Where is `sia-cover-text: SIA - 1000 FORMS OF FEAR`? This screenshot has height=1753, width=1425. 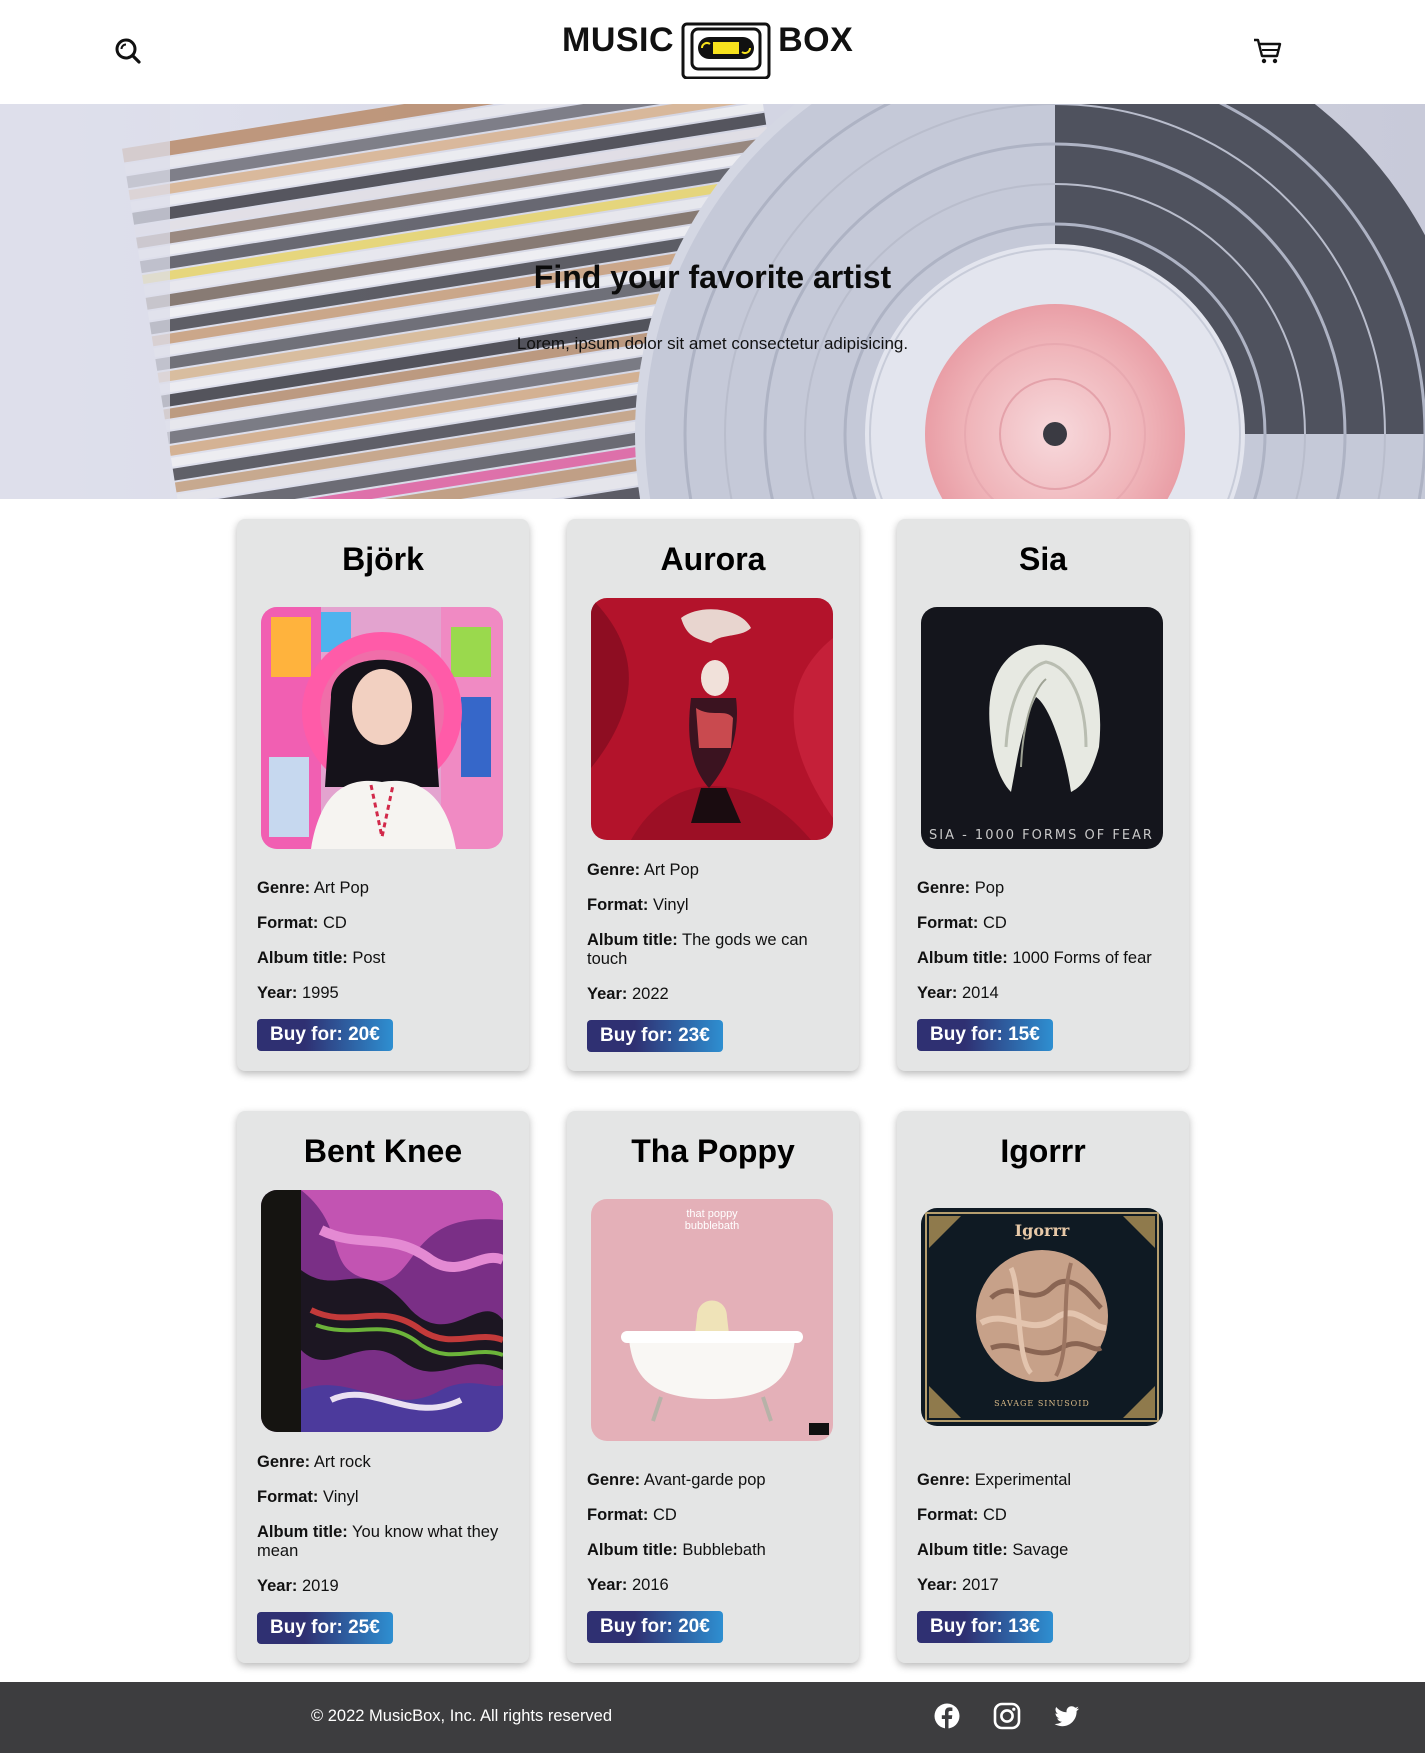 sia-cover-text: SIA - 1000 FORMS OF FEAR is located at coordinates (1041, 835).